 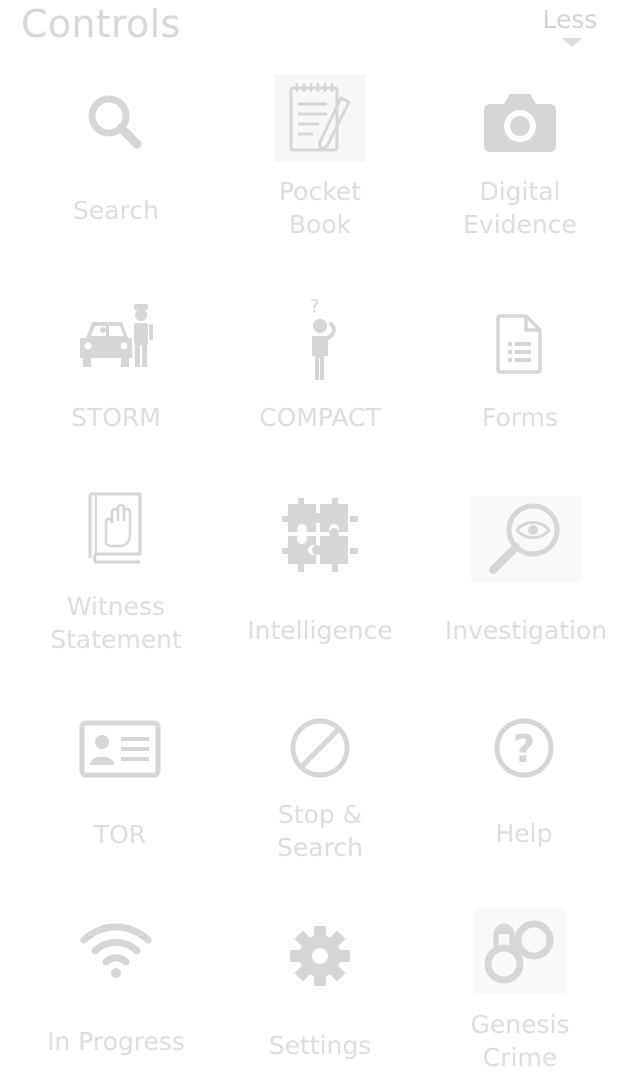 I want to click on book-hand-icon, so click(x=115, y=528).